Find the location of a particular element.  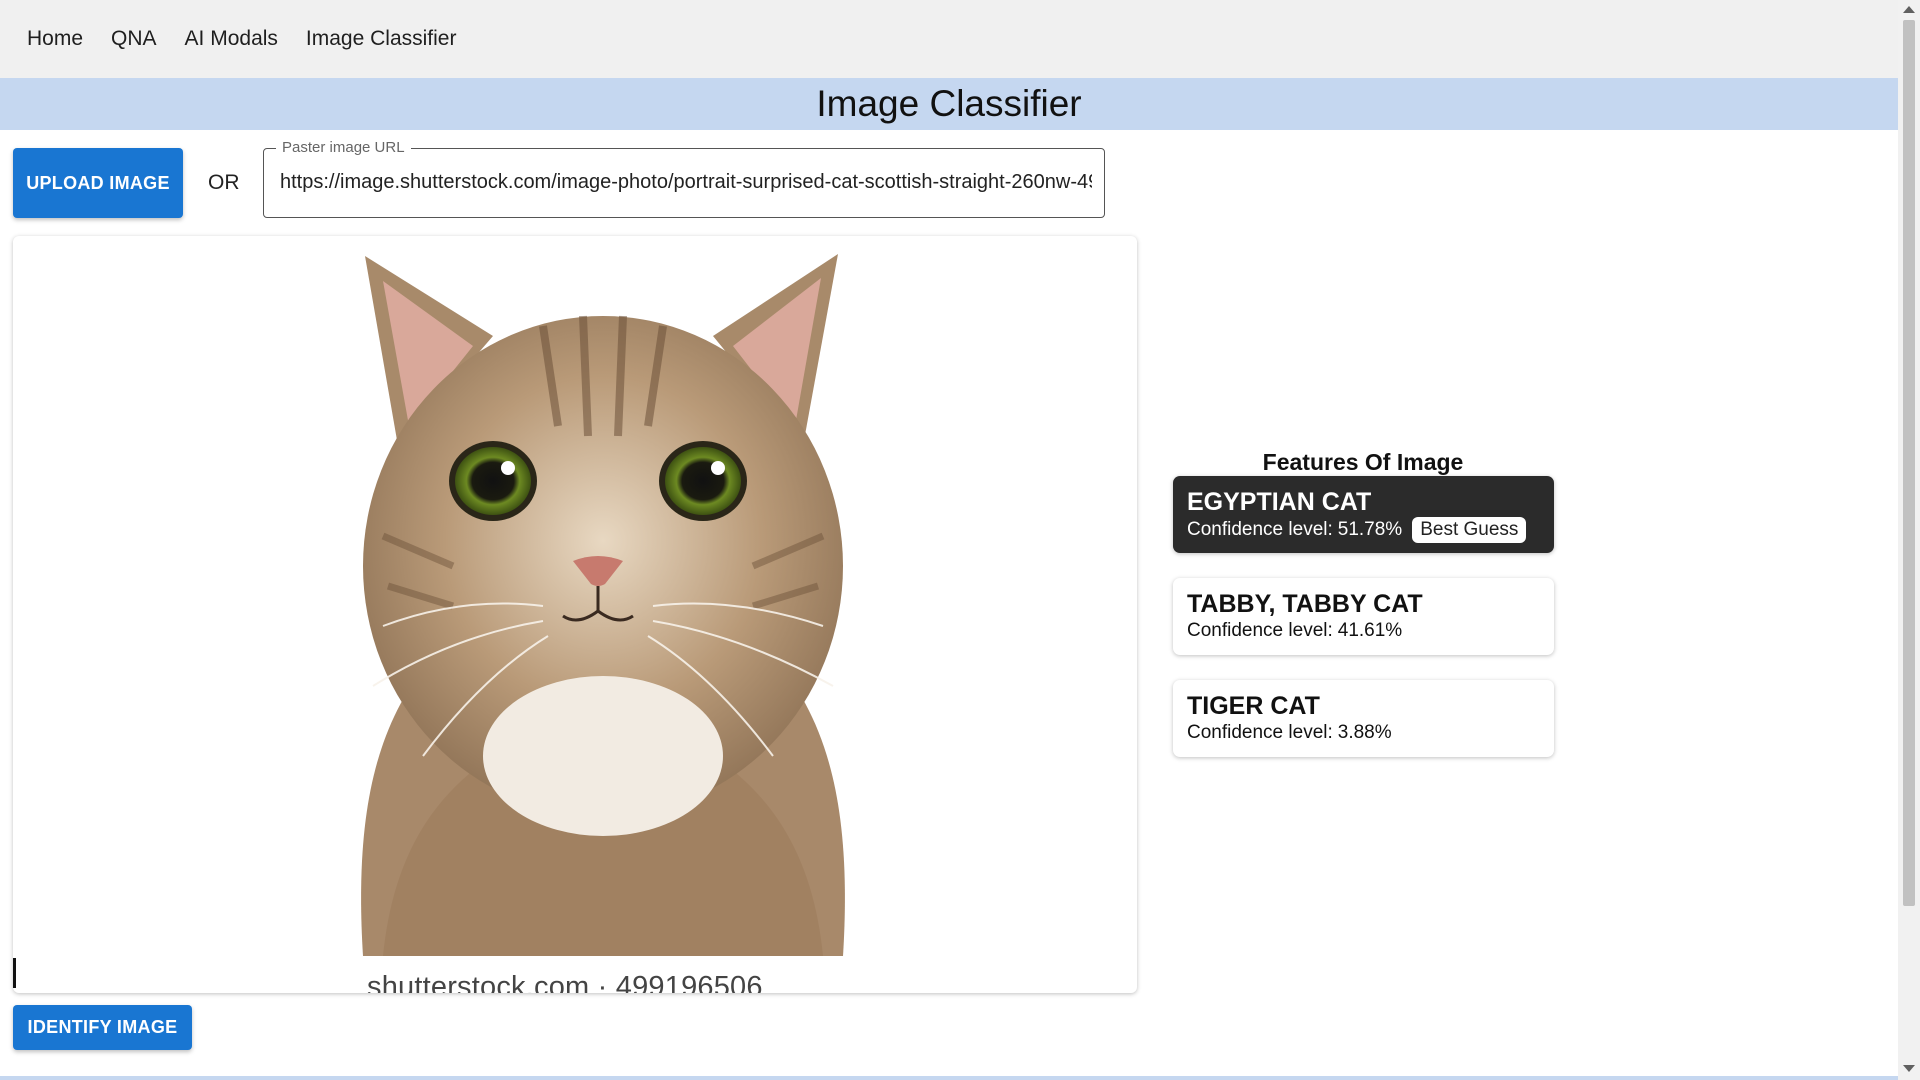

identify-image-button: IDENTIFY IMAGE is located at coordinates (102, 1027).